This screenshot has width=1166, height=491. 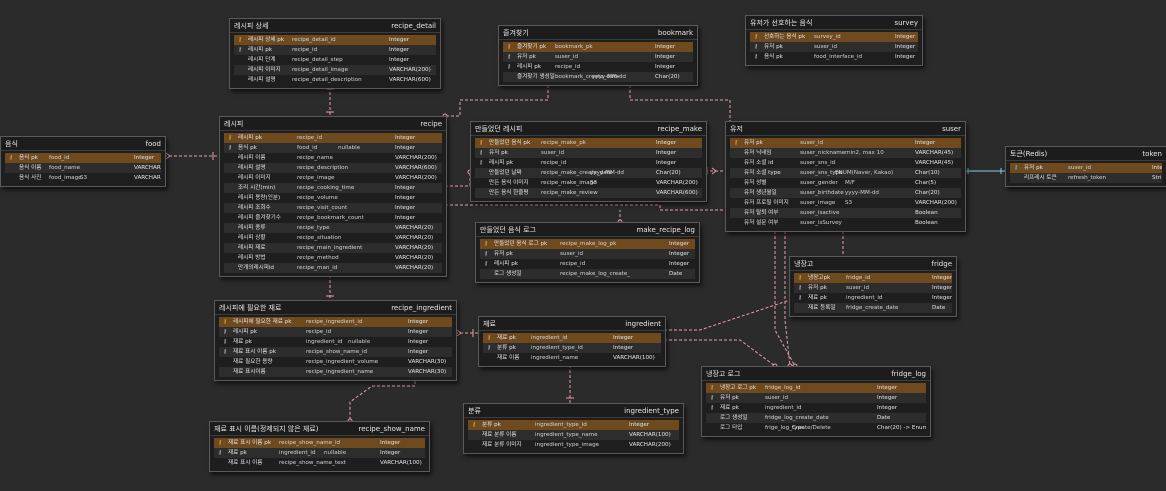 I want to click on column-row: 레시피 이름 recipe_name VARCHAR(200), so click(x=333, y=158).